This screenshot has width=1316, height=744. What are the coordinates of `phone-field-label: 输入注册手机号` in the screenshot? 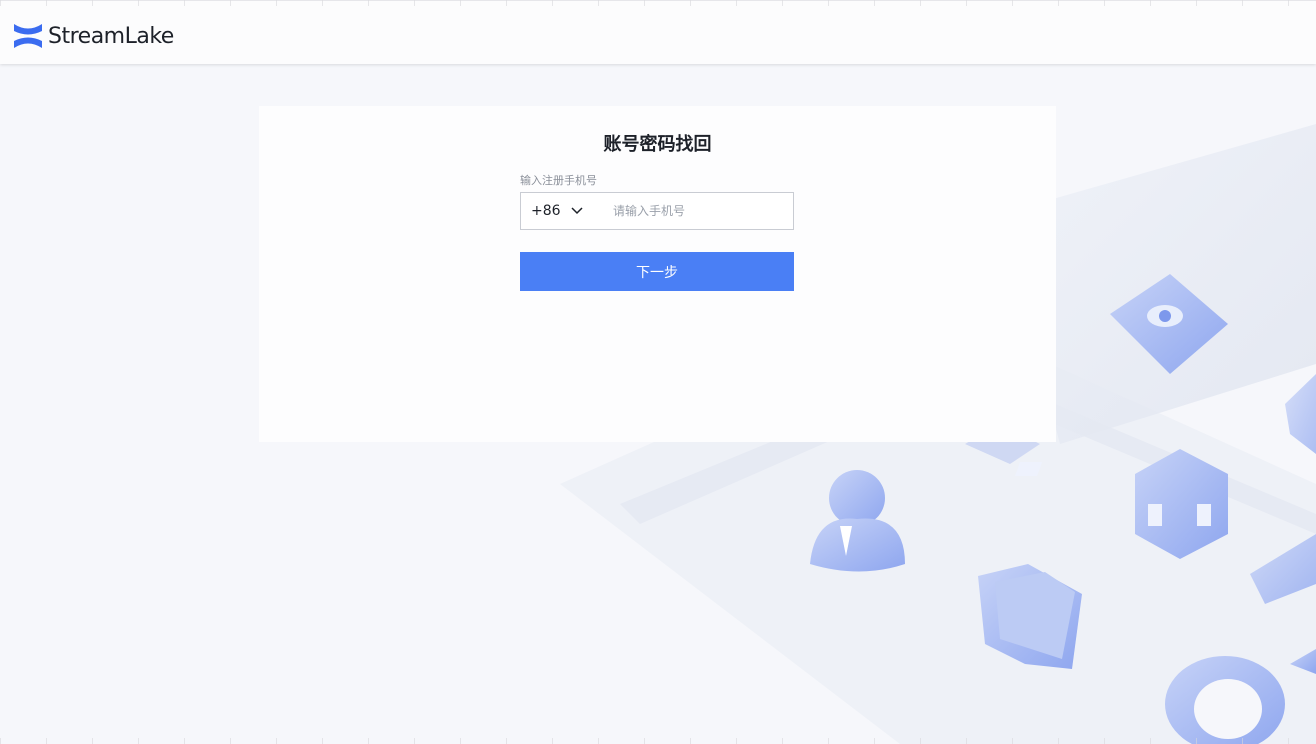 It's located at (558, 180).